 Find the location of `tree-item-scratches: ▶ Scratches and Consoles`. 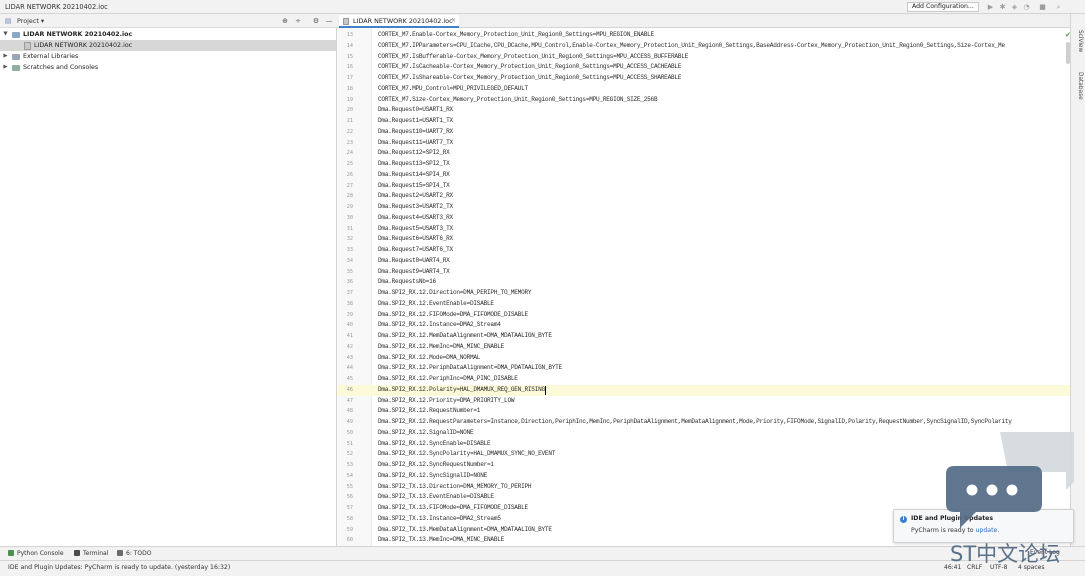

tree-item-scratches: ▶ Scratches and Consoles is located at coordinates (168, 67).